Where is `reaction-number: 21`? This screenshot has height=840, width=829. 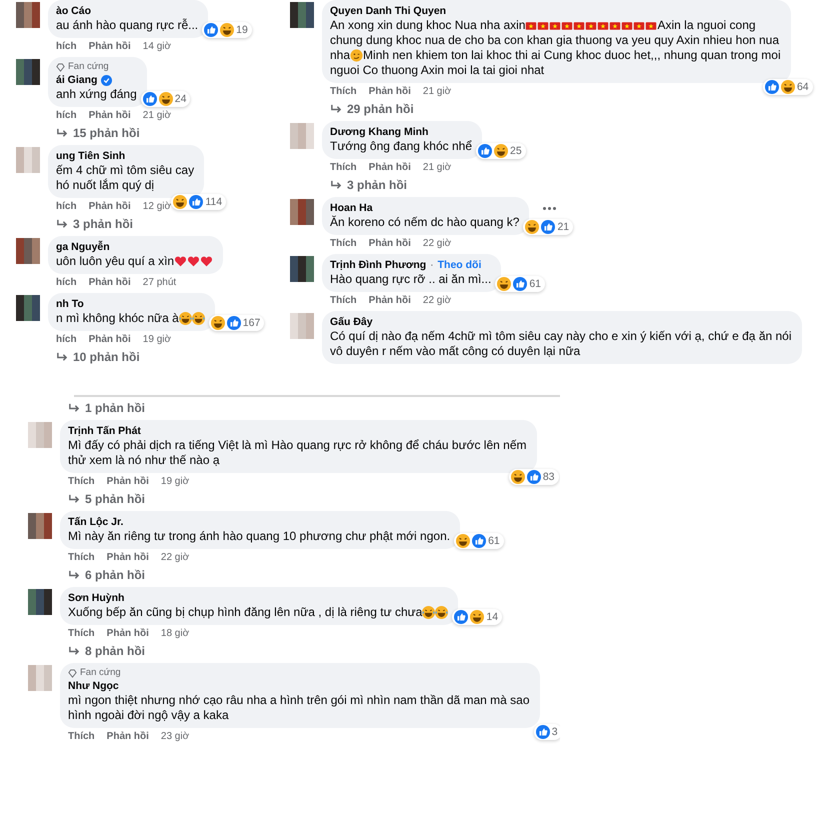 reaction-number: 21 is located at coordinates (563, 227).